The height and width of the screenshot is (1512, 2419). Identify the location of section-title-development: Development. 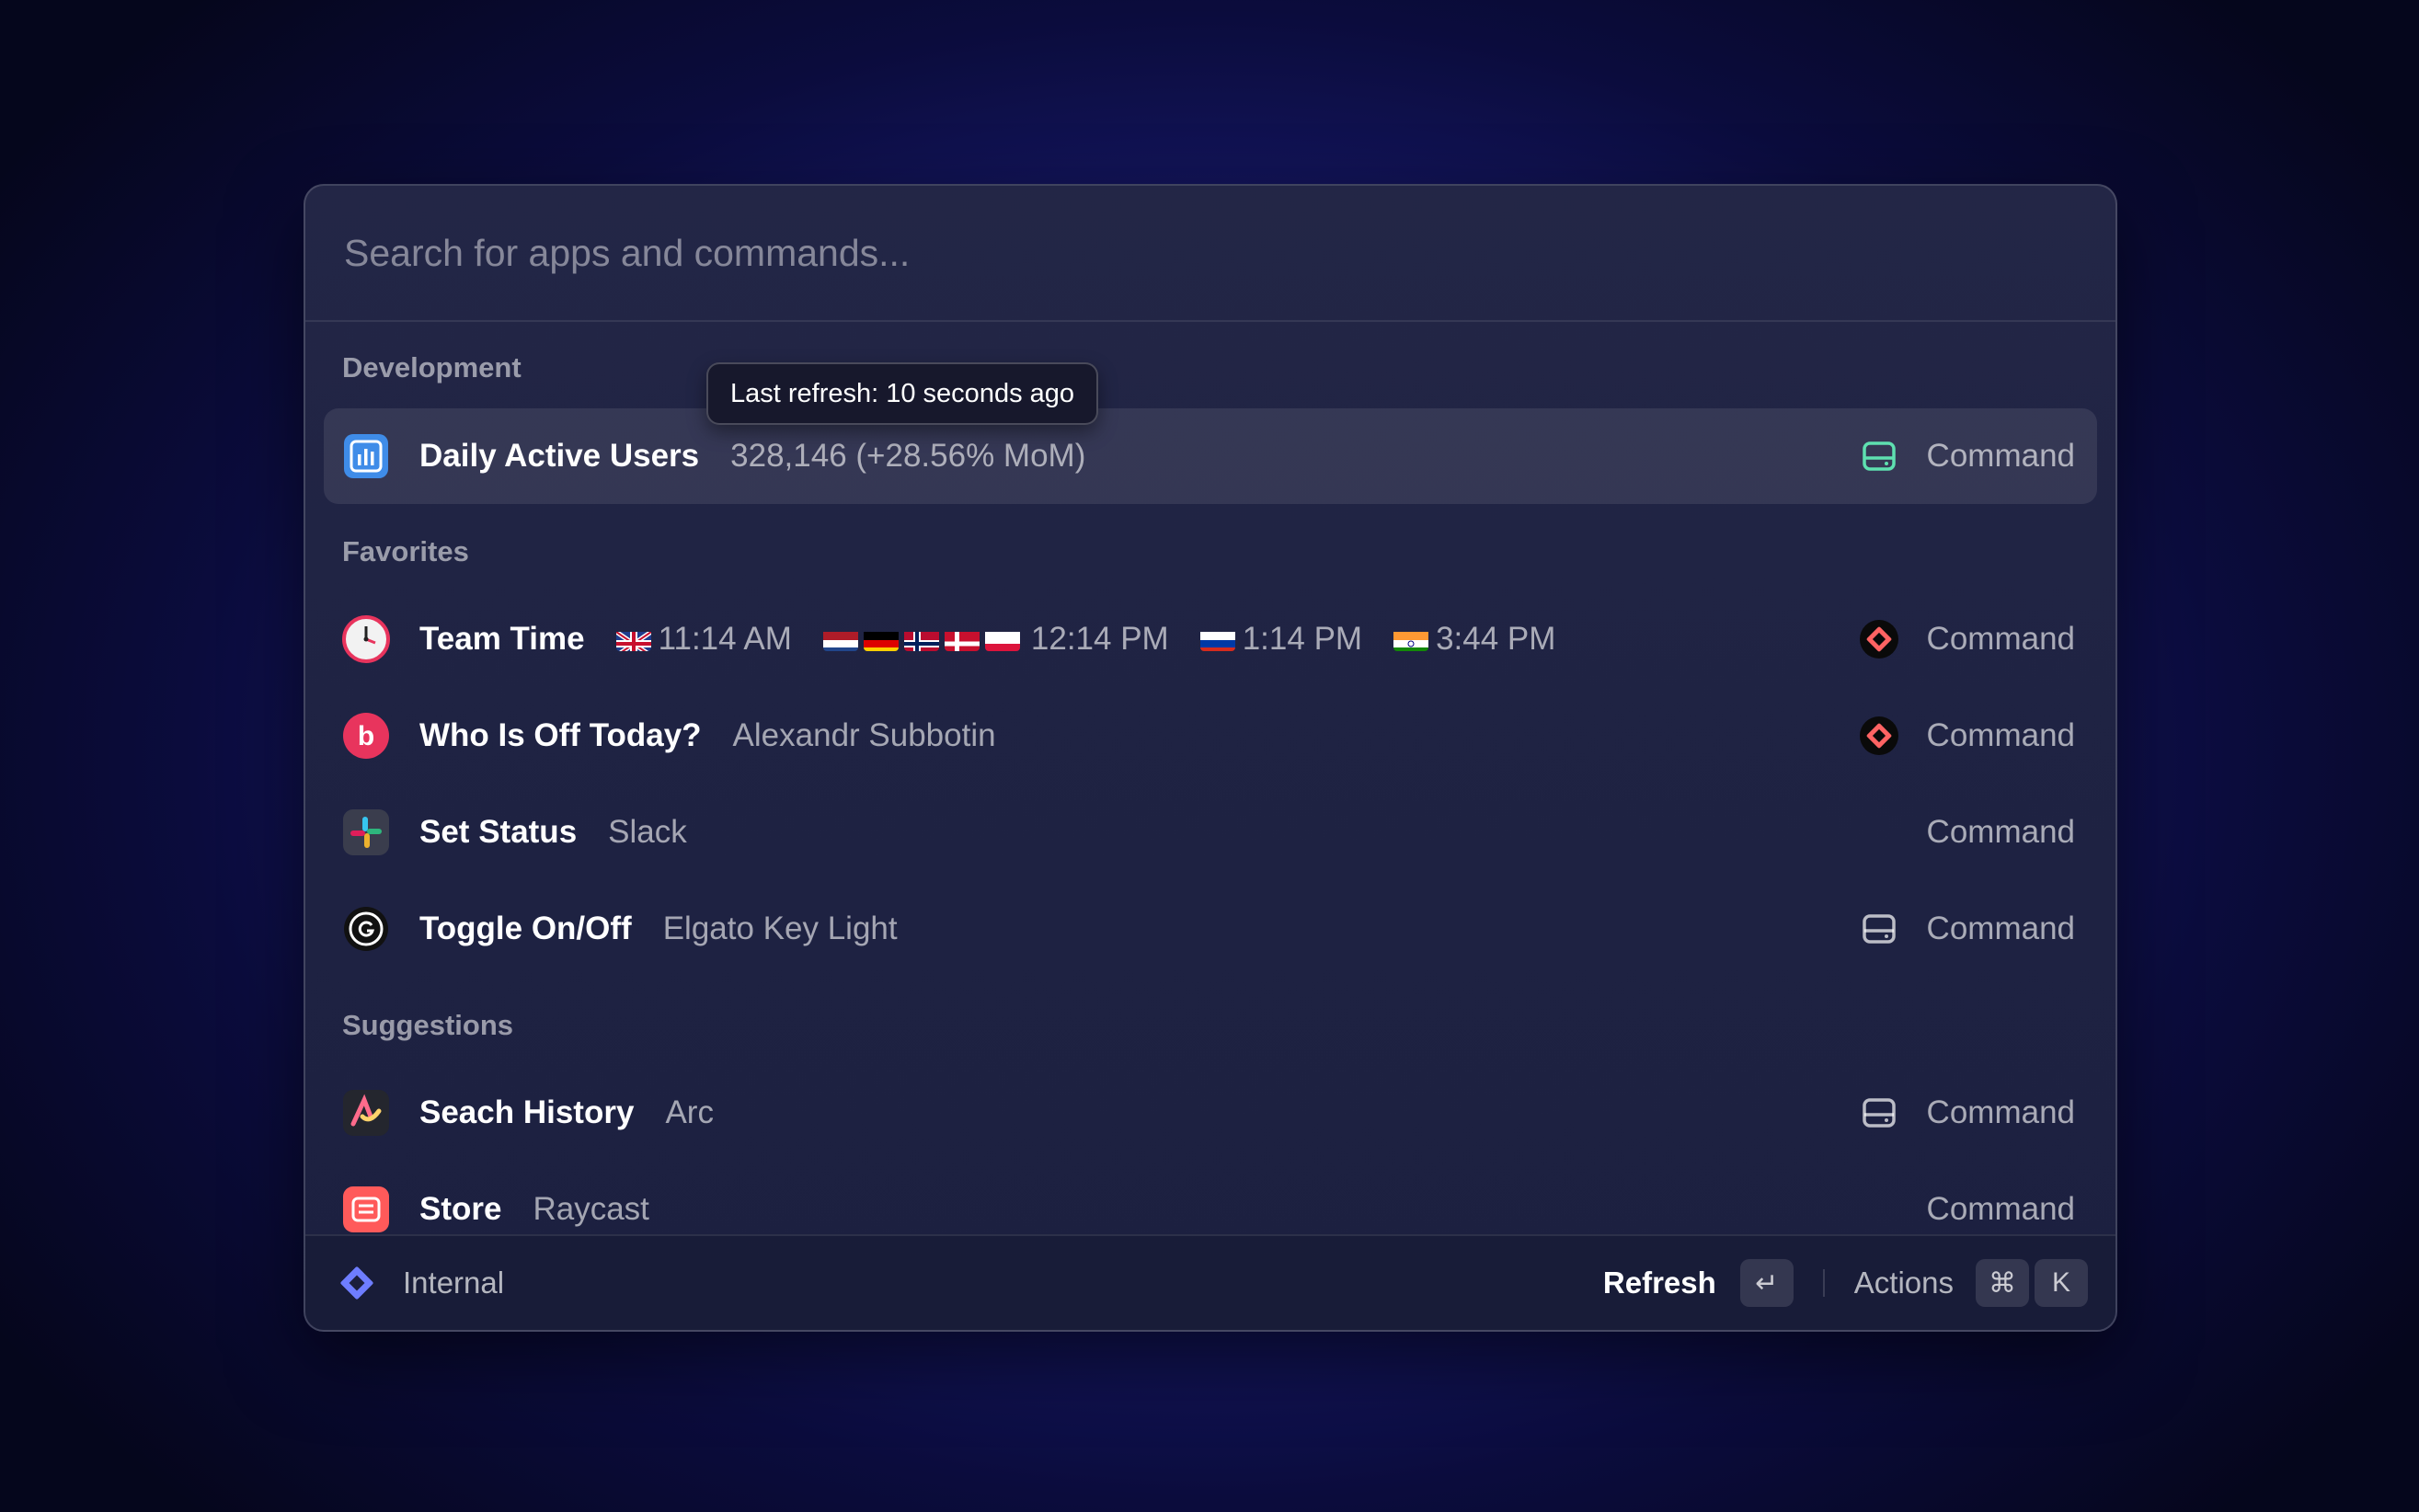
(432, 367).